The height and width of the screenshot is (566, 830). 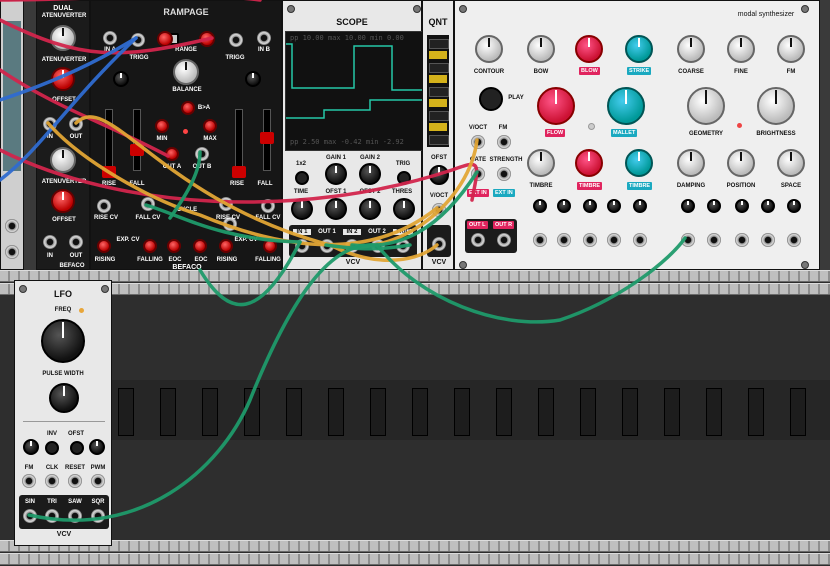 What do you see at coordinates (239, 143) in the screenshot?
I see `rise-b-slider` at bounding box center [239, 143].